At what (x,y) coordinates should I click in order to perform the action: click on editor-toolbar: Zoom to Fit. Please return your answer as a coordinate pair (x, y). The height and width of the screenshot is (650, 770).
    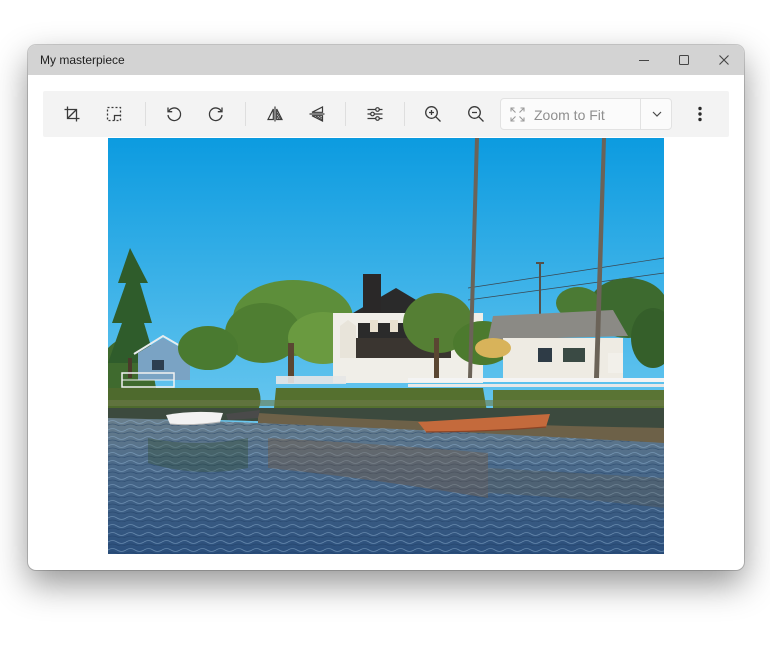
    Looking at the image, I should click on (386, 114).